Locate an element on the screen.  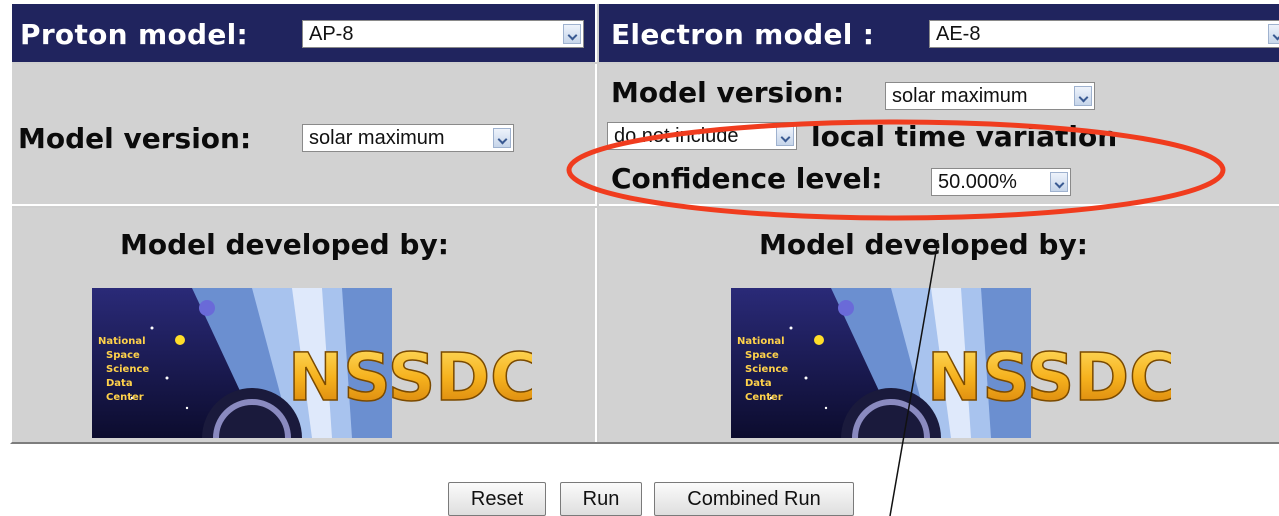
proton-version-select: solar maximum is located at coordinates (408, 138).